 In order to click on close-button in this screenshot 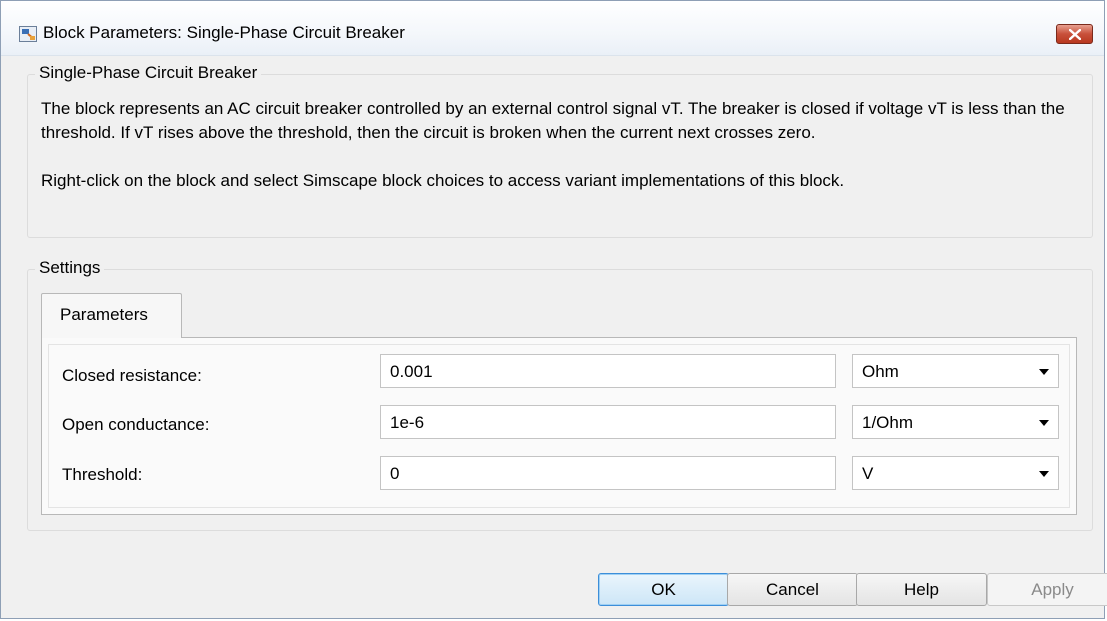, I will do `click(1074, 34)`.